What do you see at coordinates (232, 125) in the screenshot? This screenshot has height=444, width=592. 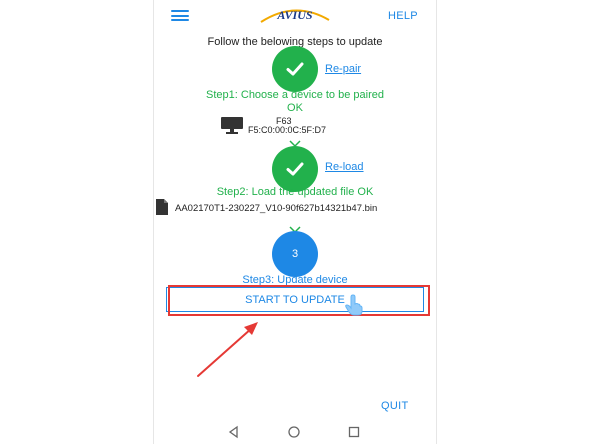 I see `monitor-icon` at bounding box center [232, 125].